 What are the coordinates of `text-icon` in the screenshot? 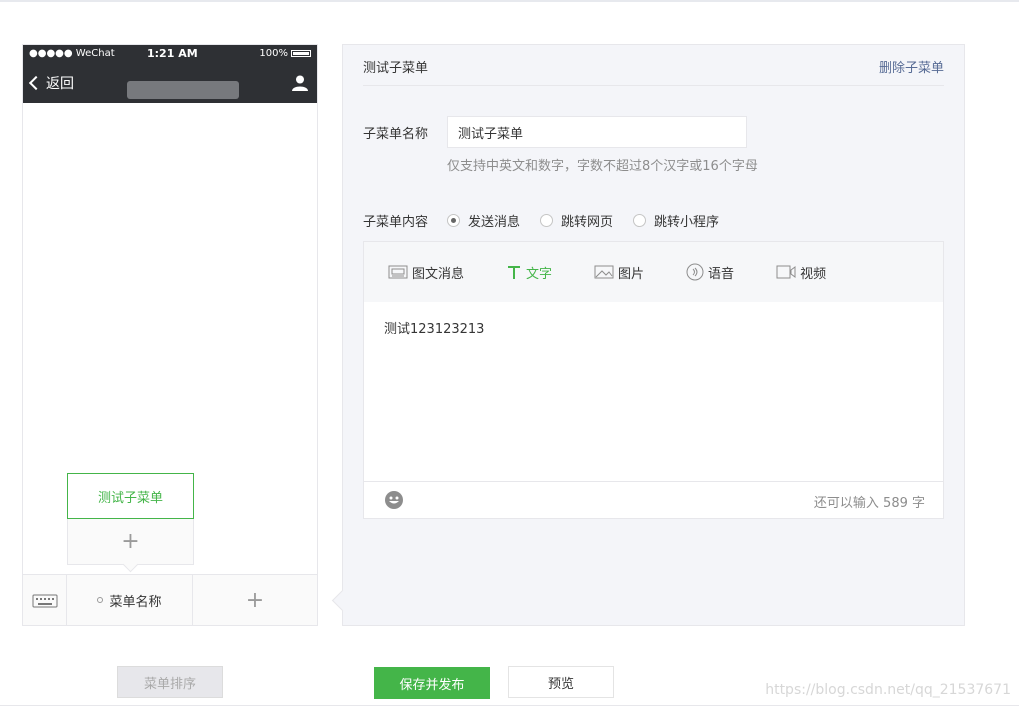 It's located at (514, 272).